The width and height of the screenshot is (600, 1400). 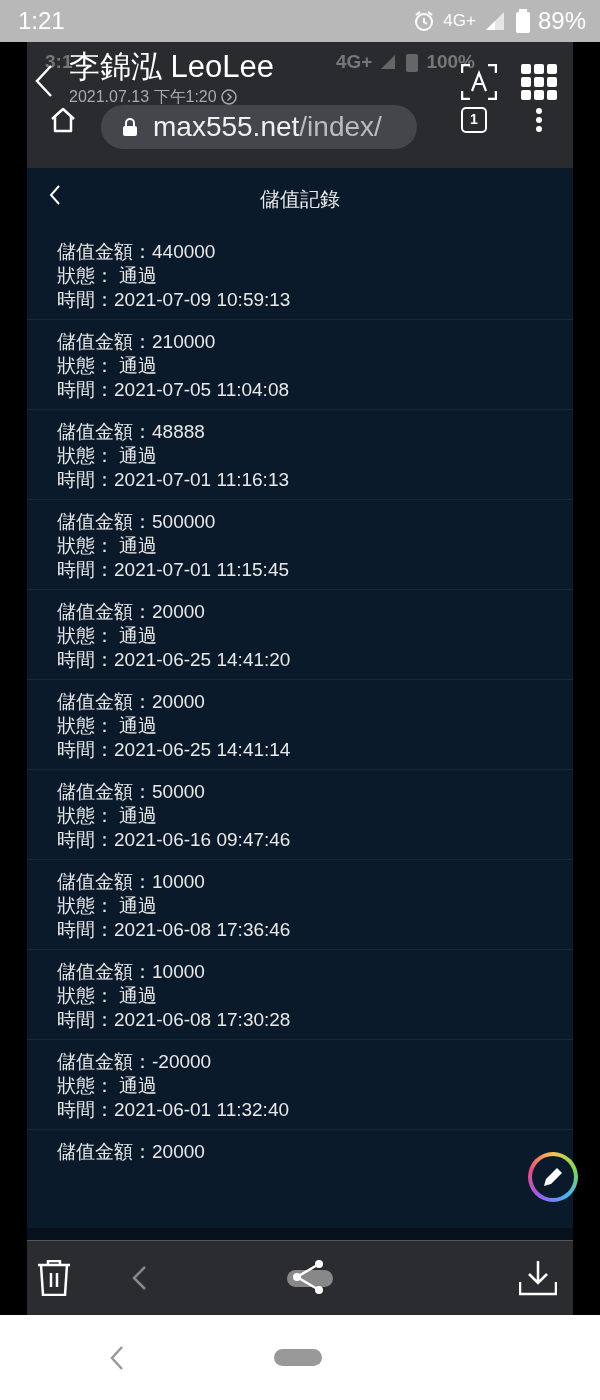 I want to click on lock-icon, so click(x=130, y=127).